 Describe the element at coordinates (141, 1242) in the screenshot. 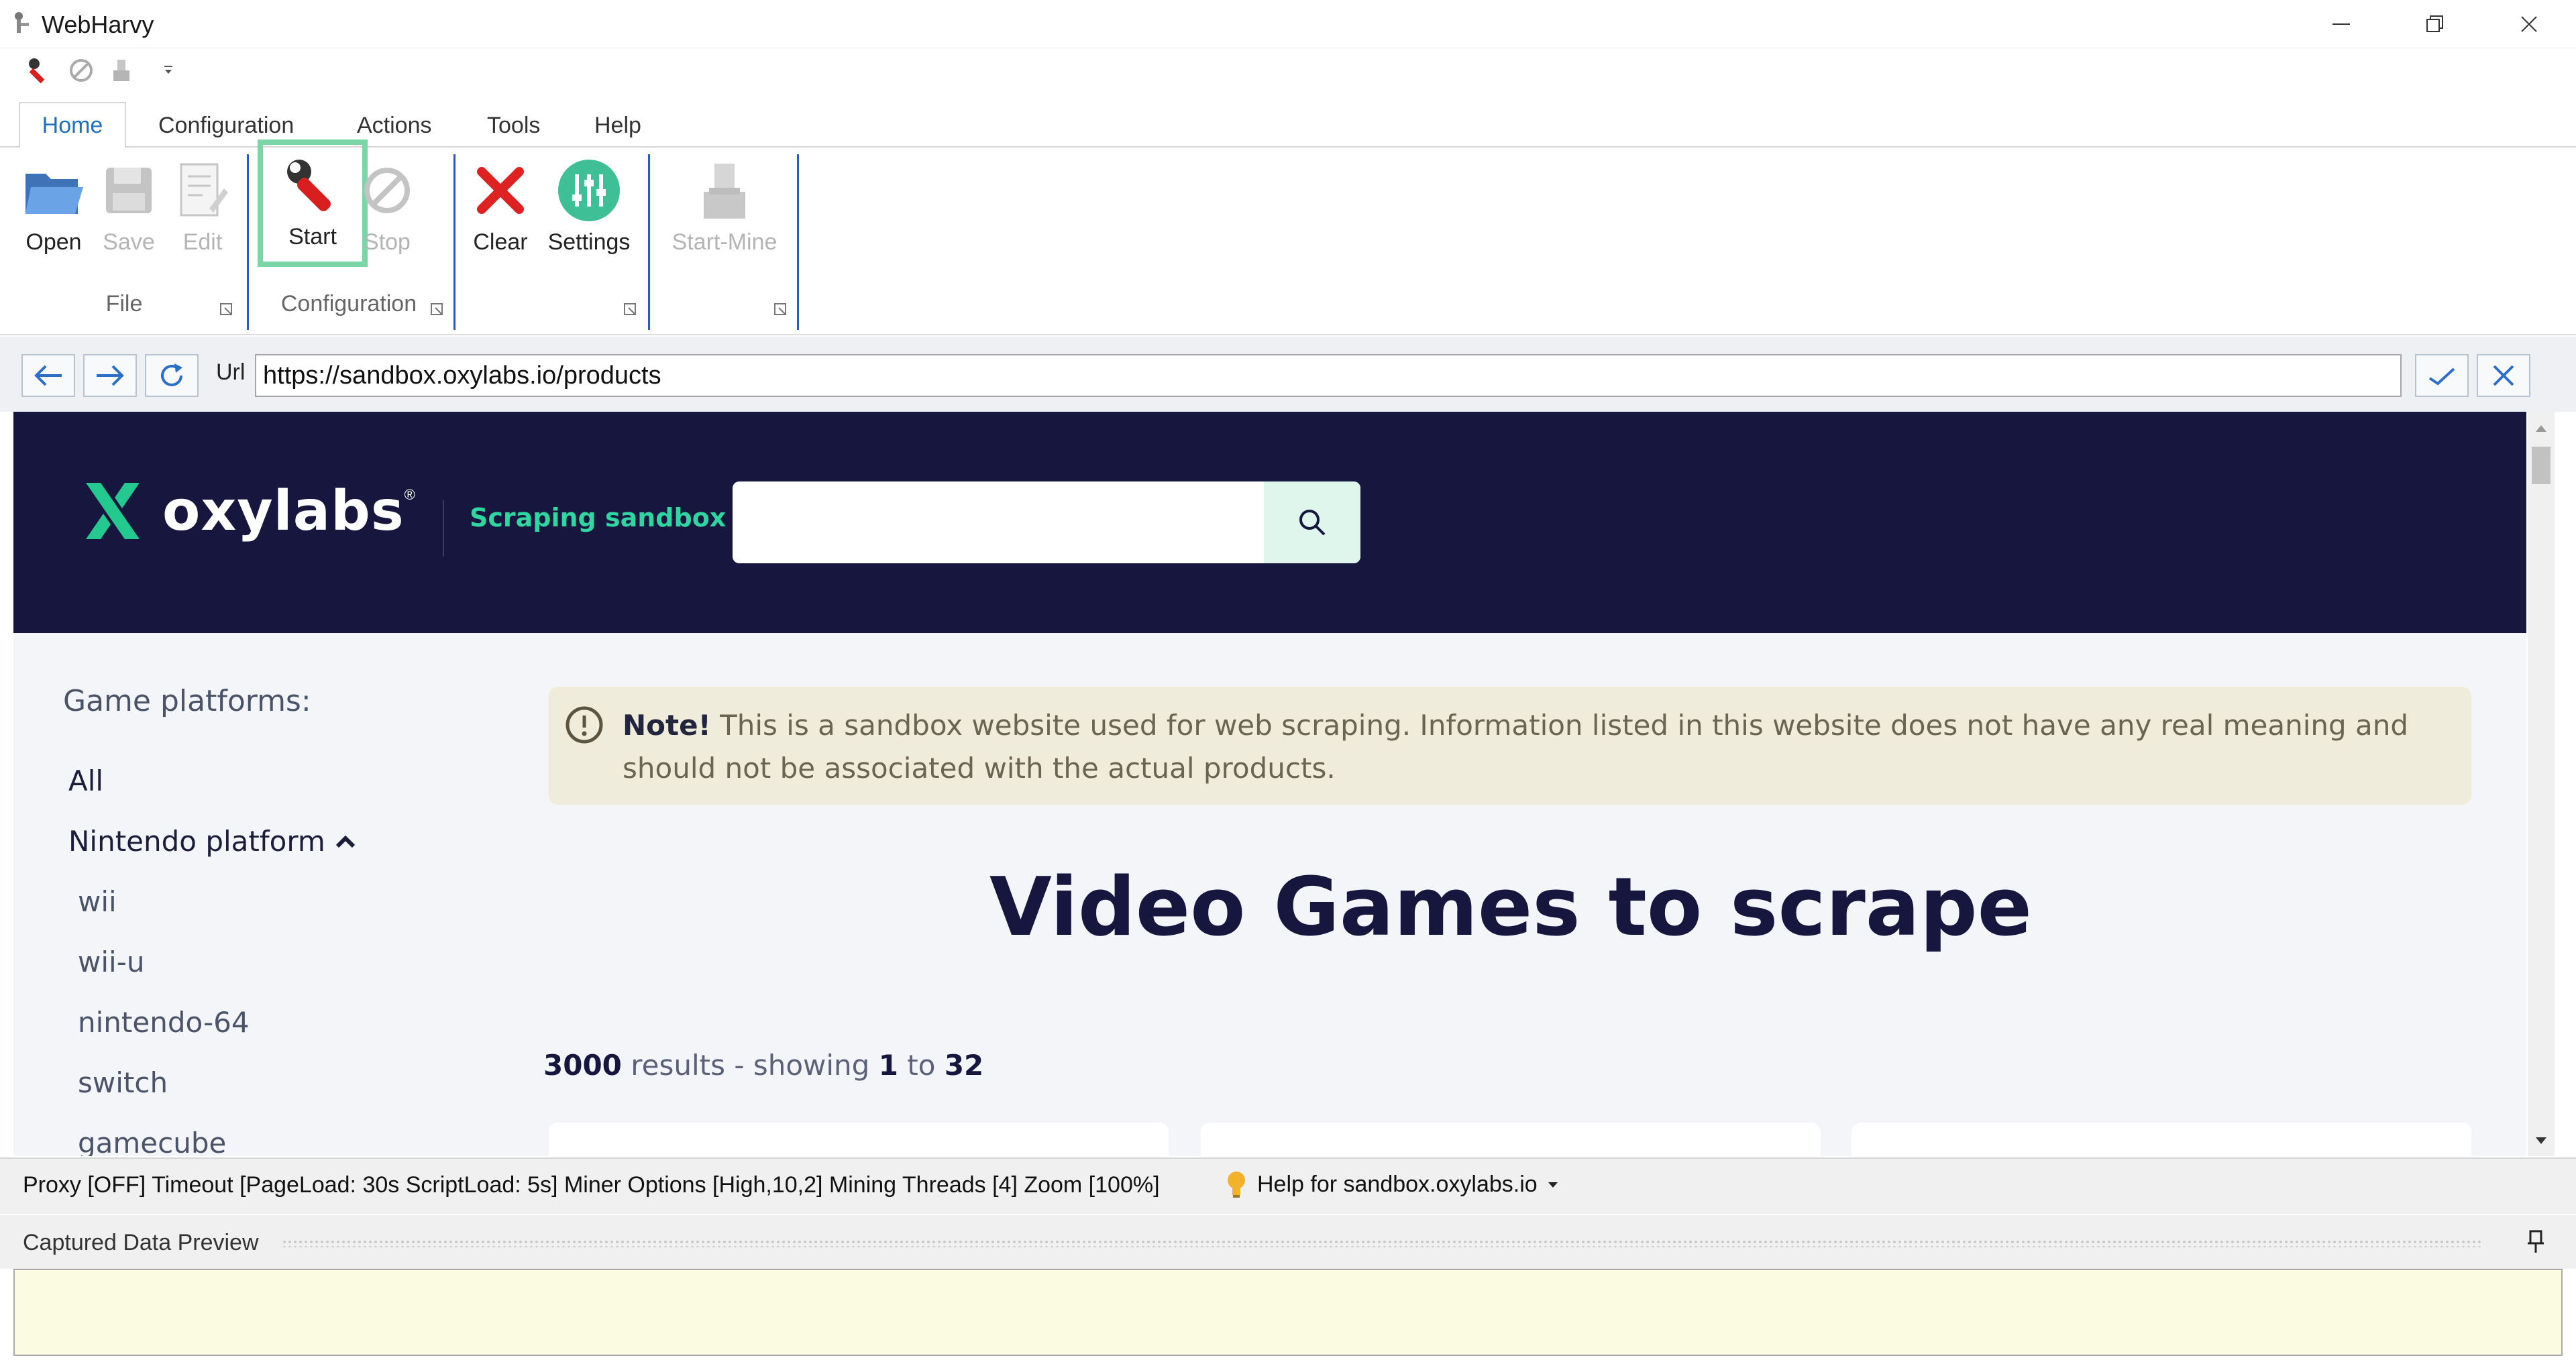

I see `captured-data-preview-title: Captured Data Preview` at that location.